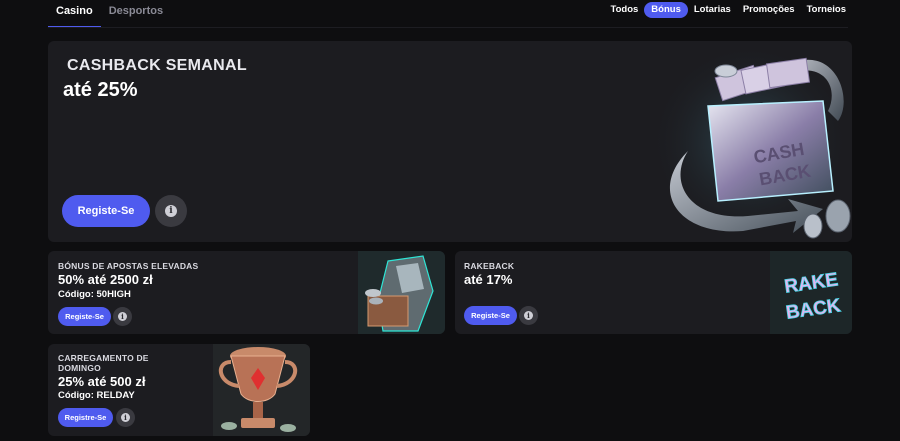 Image resolution: width=900 pixels, height=441 pixels. I want to click on tab-casino: Casino, so click(74, 14).